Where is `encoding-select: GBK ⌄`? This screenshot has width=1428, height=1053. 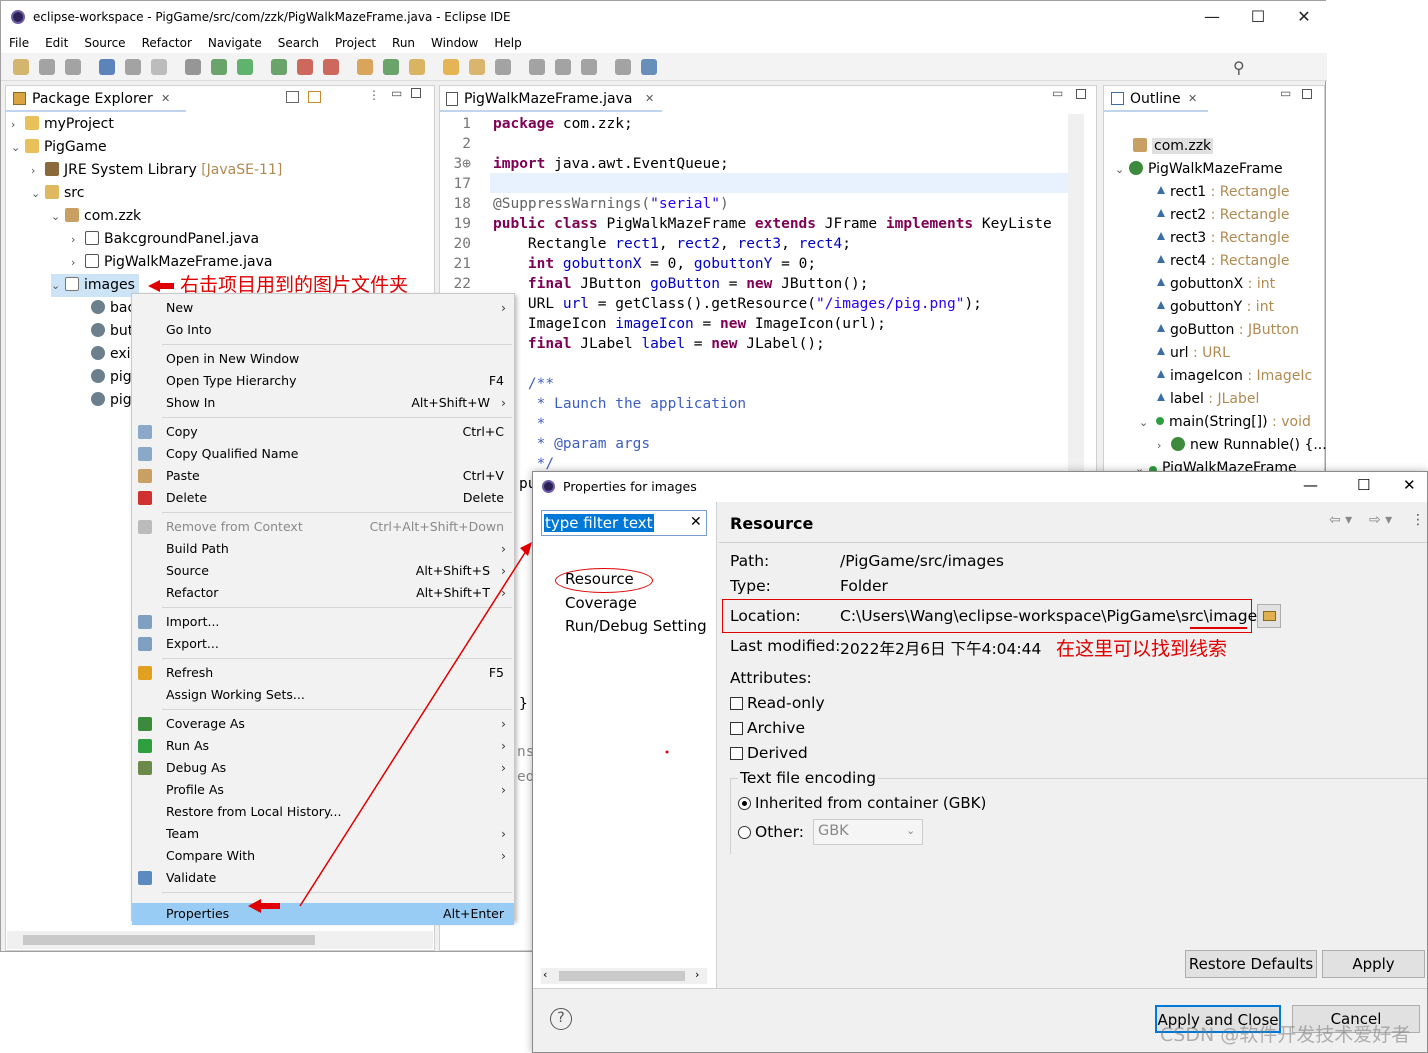
encoding-select: GBK ⌄ is located at coordinates (868, 832).